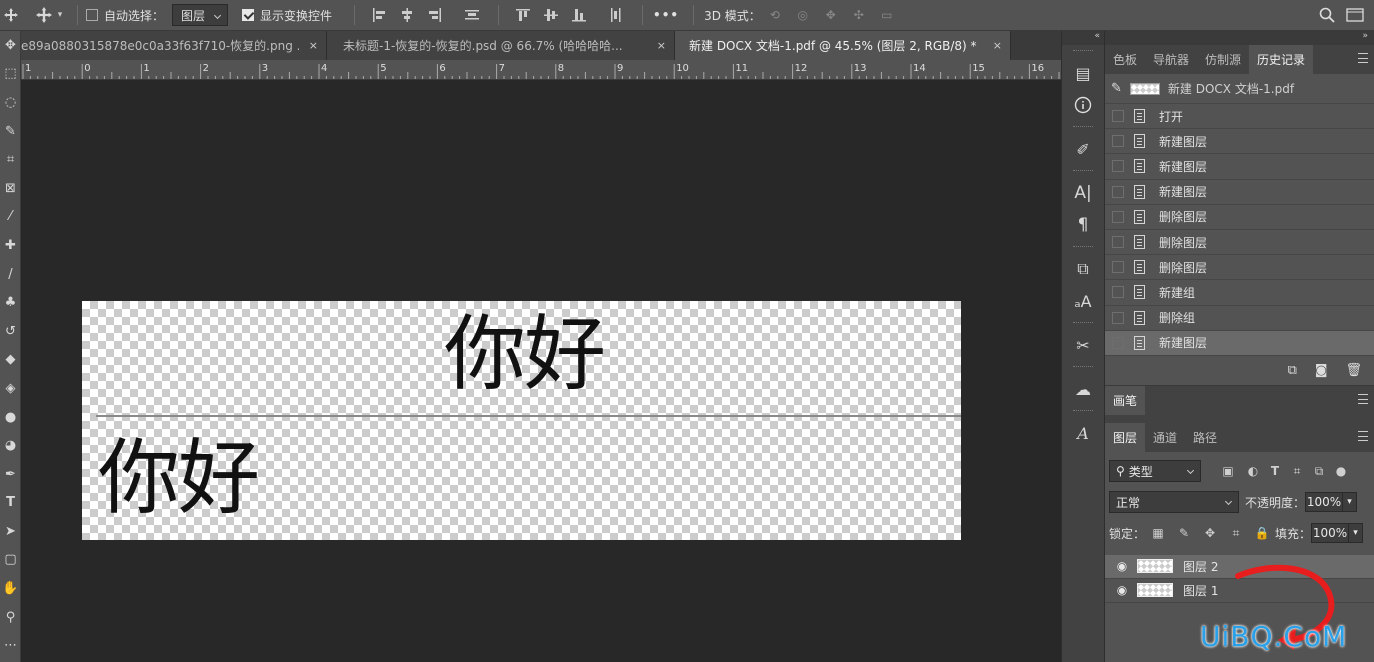  Describe the element at coordinates (10, 388) in the screenshot. I see `paint-bucket-tool-icon: ◈` at that location.